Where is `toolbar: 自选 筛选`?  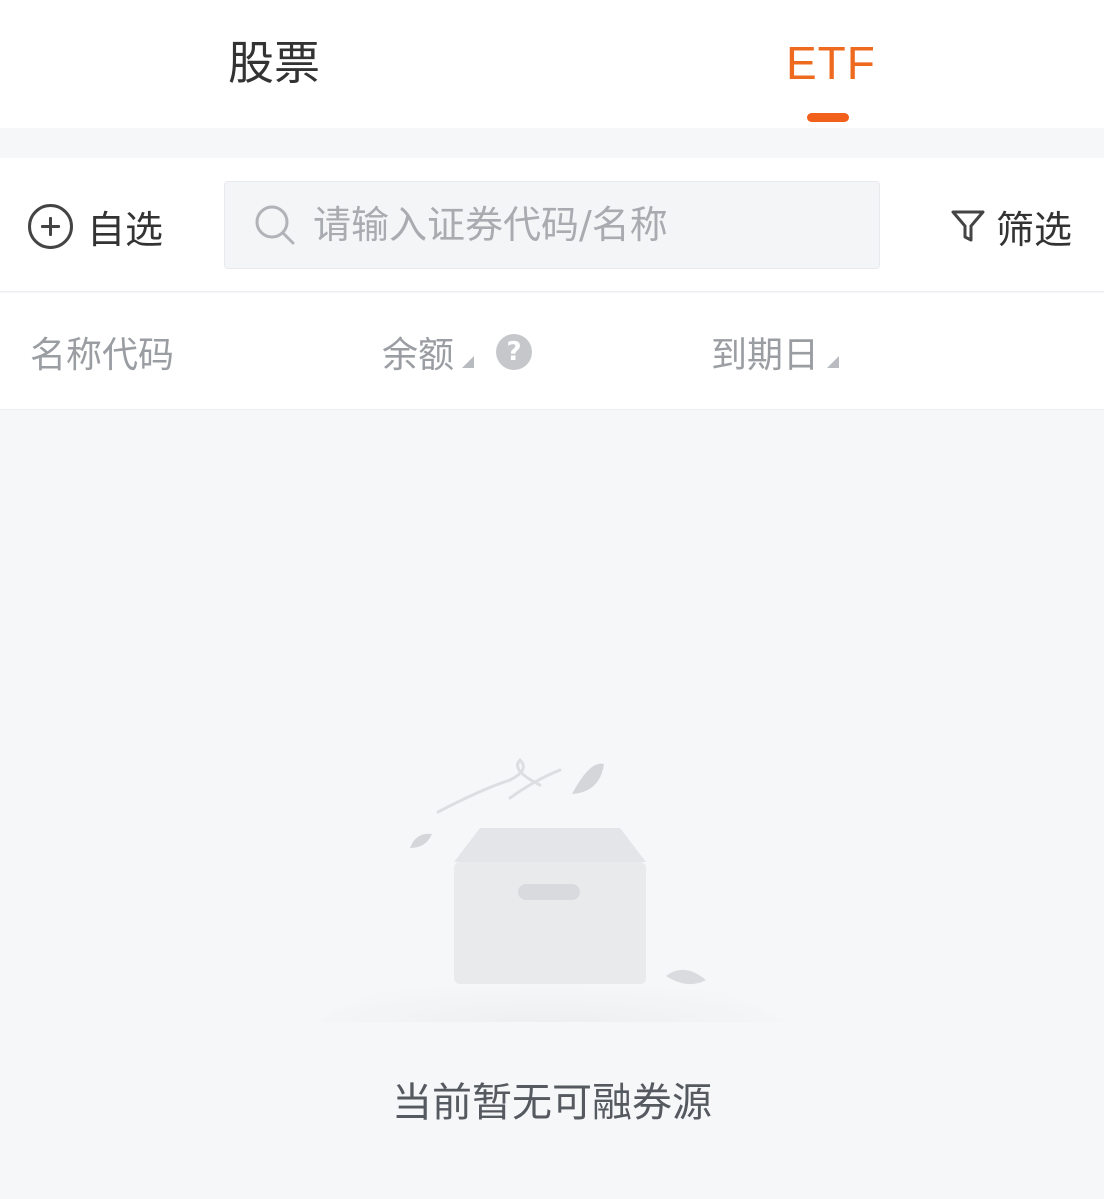
toolbar: 自选 筛选 is located at coordinates (552, 225).